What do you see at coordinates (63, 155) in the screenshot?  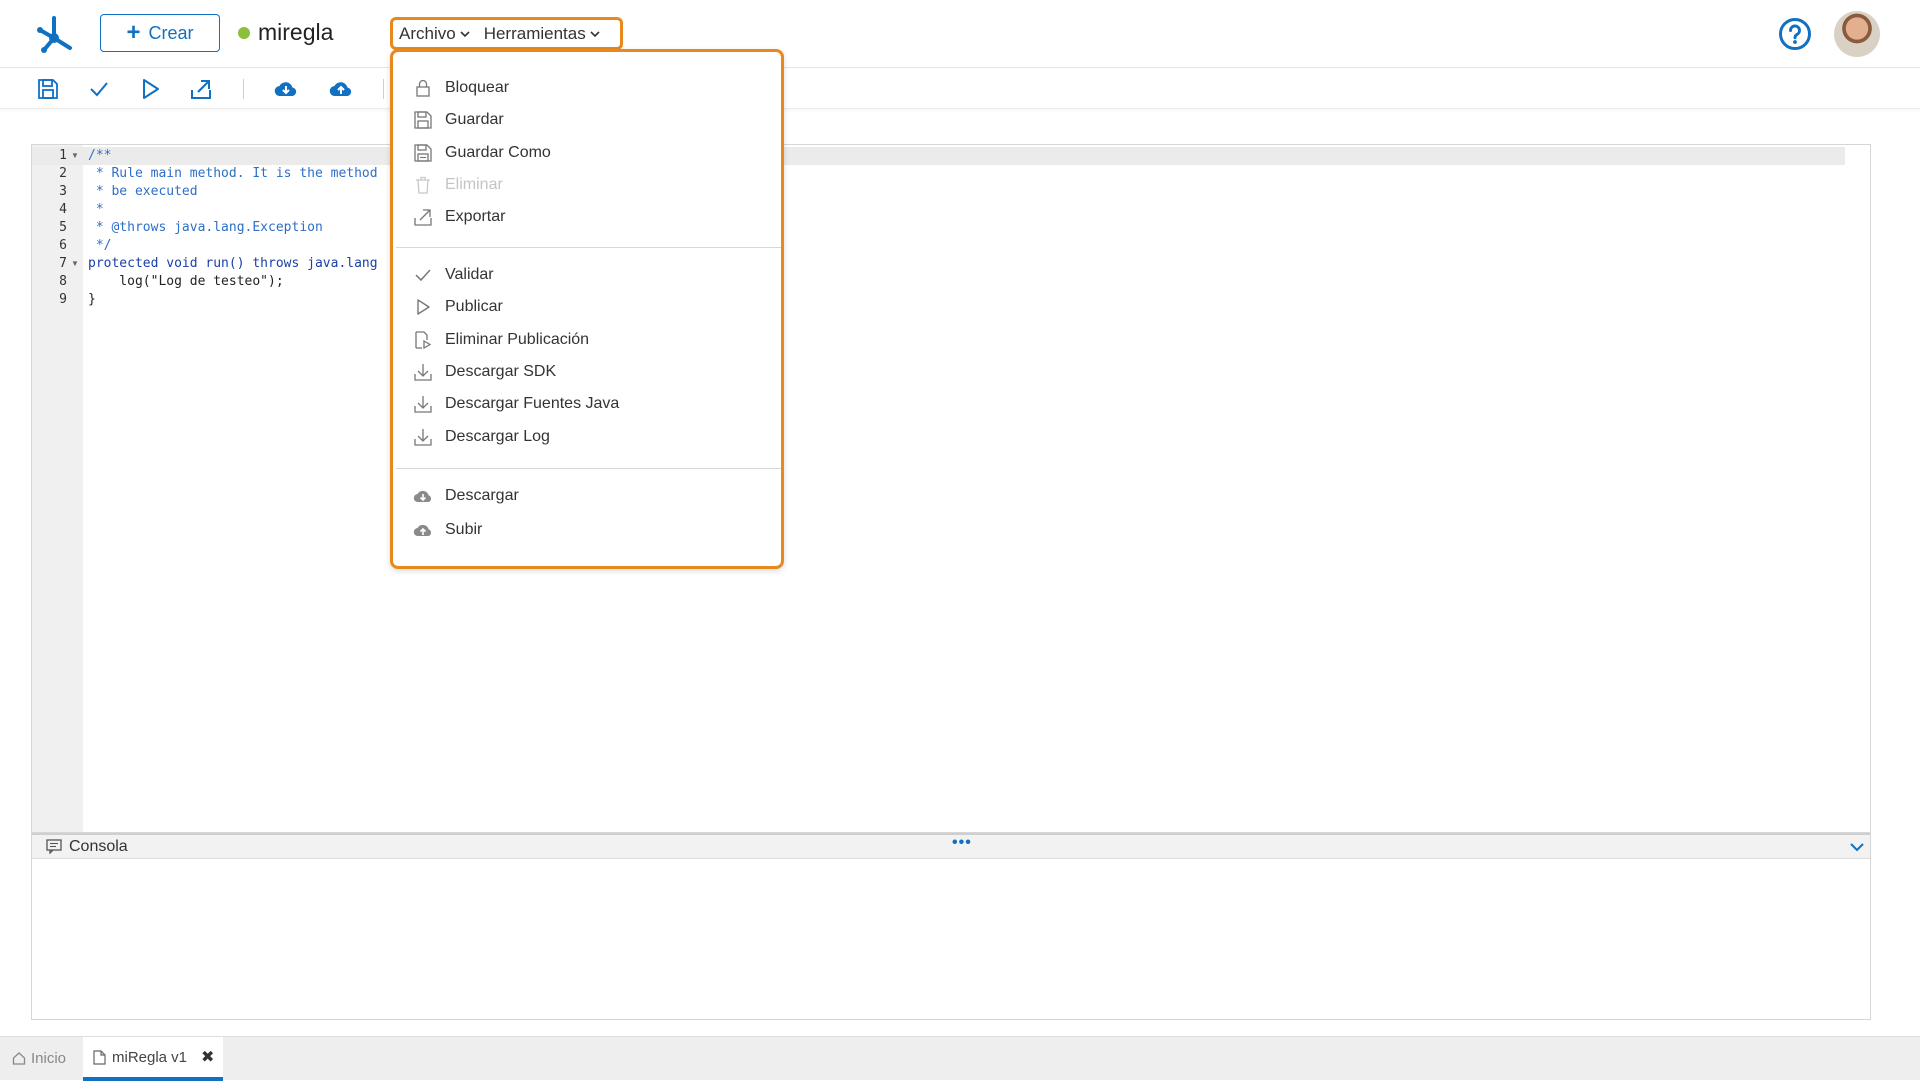 I see `line-number: 1` at bounding box center [63, 155].